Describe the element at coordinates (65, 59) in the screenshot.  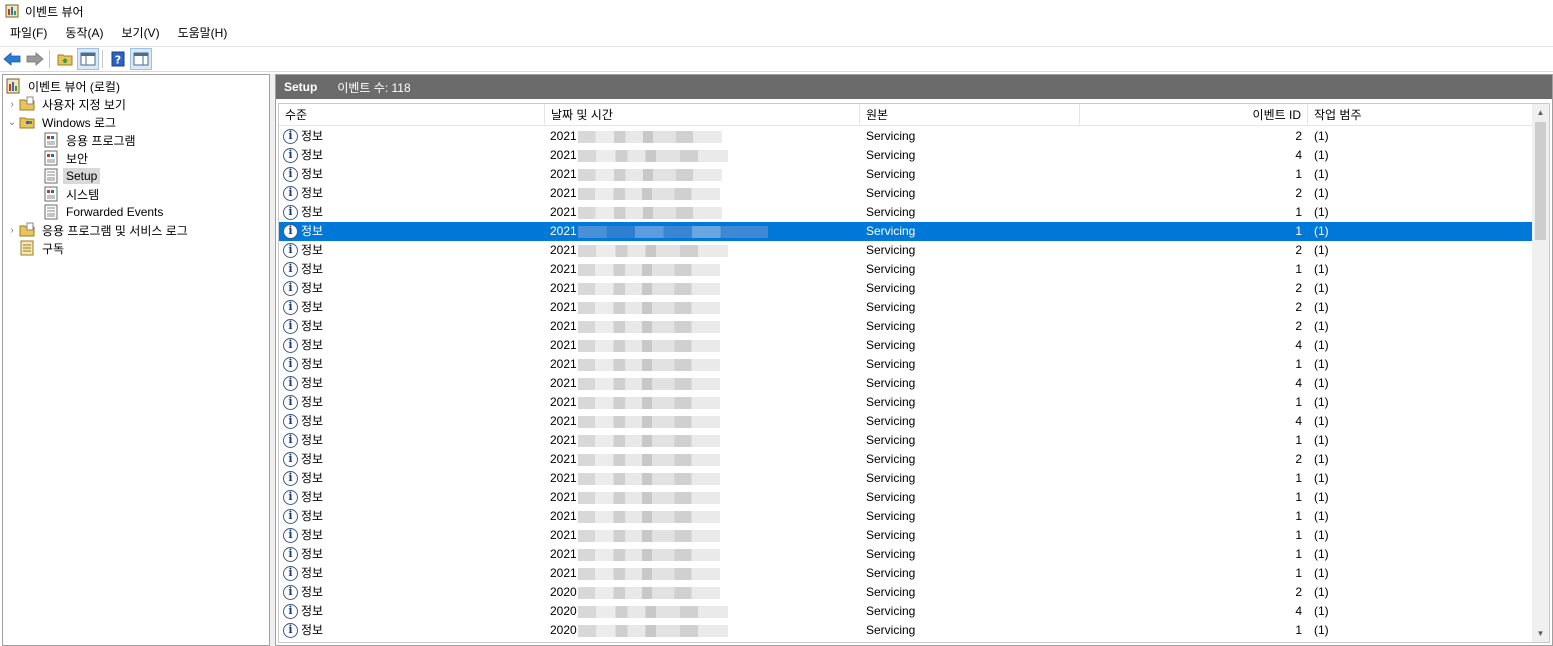
I see `up-folder-button` at that location.